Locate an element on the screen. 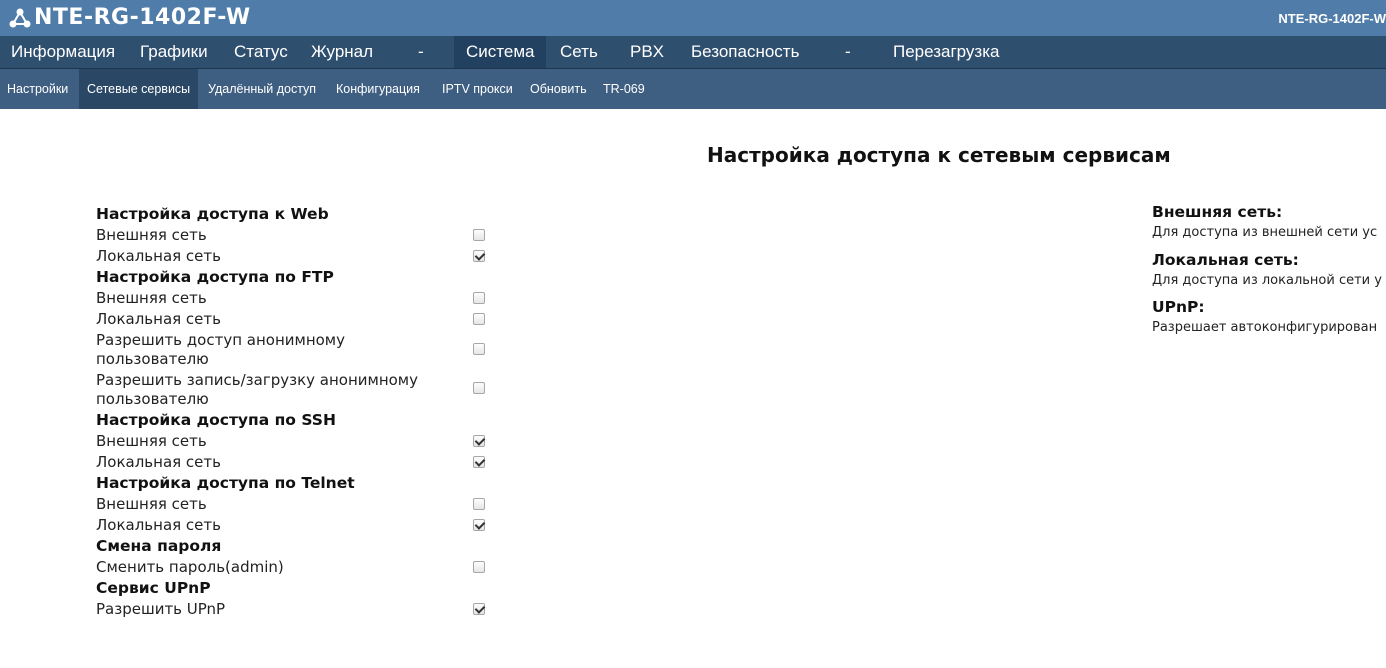  telnet-external-checkbox is located at coordinates (479, 504).